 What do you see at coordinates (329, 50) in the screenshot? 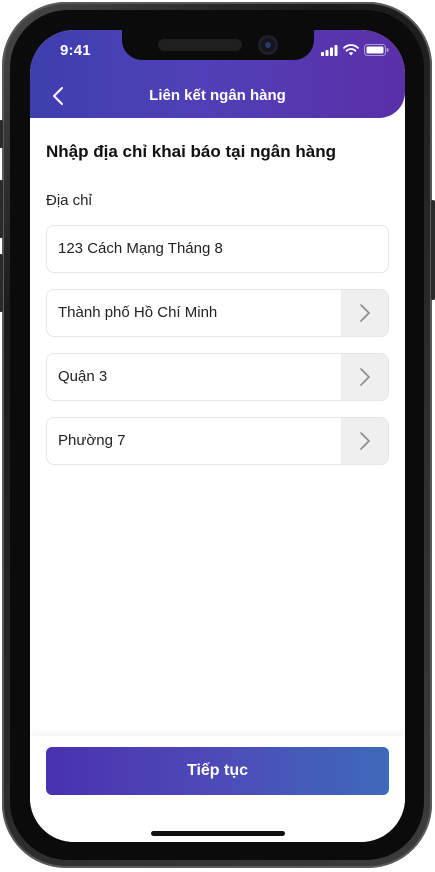
I see `cellular-signal-icon` at bounding box center [329, 50].